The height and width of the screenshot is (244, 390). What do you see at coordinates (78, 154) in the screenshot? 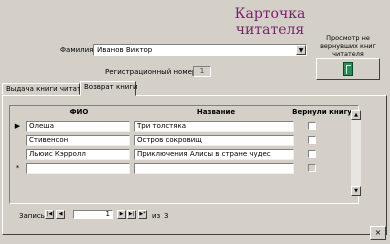
I see `fio-cell: Льюис Кэрролл` at bounding box center [78, 154].